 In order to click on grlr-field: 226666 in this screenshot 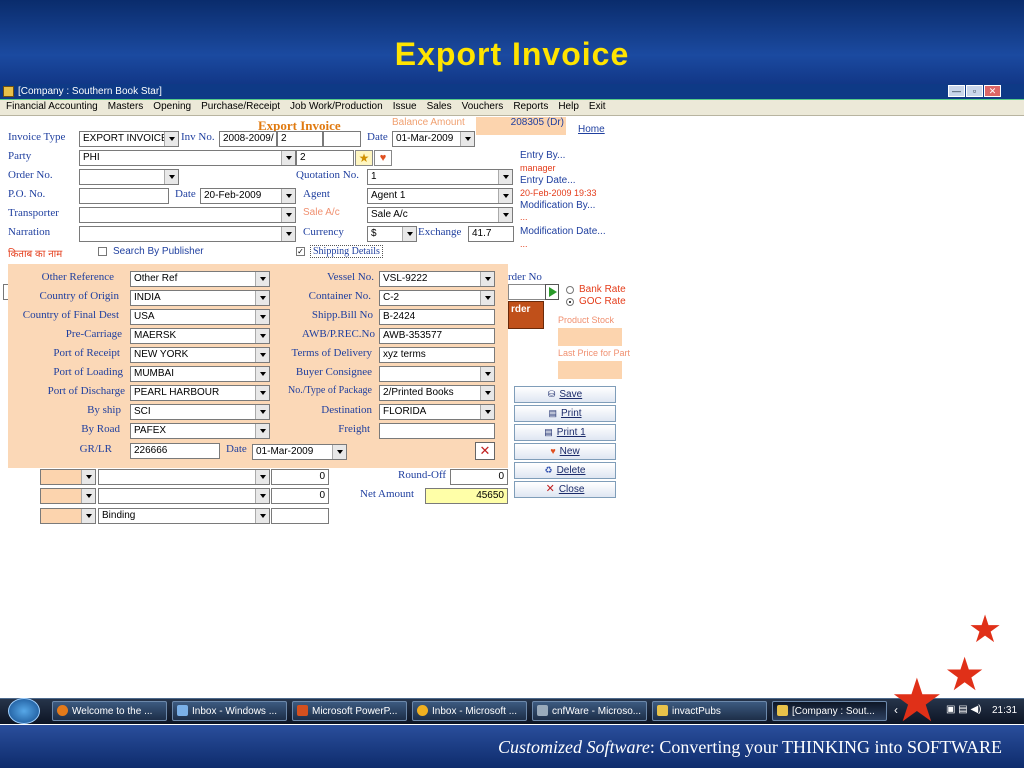, I will do `click(175, 451)`.